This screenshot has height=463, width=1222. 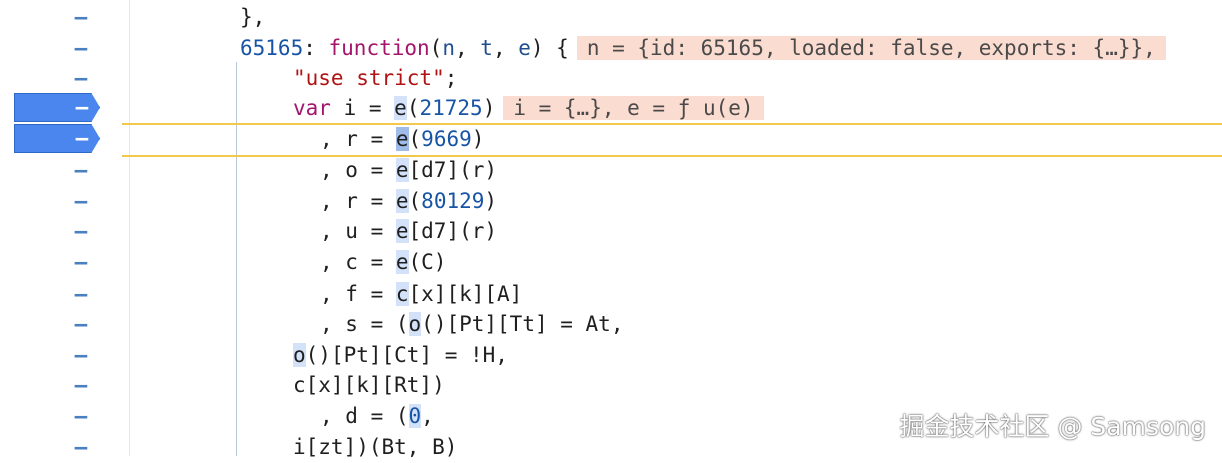 What do you see at coordinates (272, 48) in the screenshot?
I see `code-token: 65165` at bounding box center [272, 48].